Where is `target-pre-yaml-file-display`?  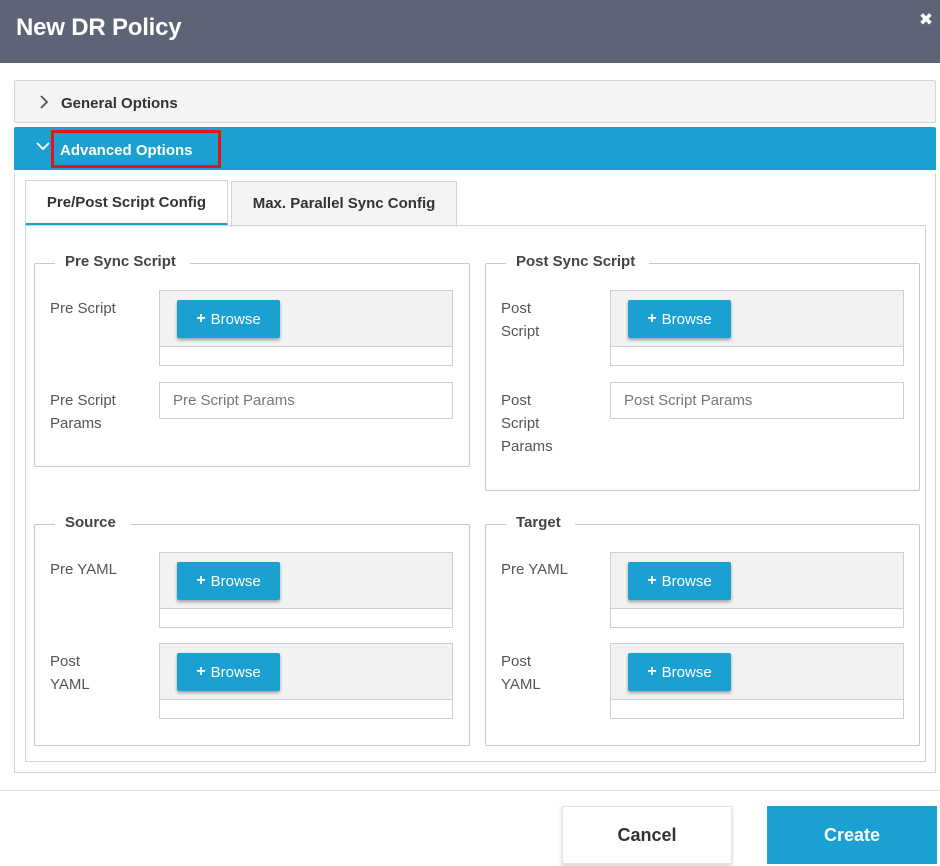 target-pre-yaml-file-display is located at coordinates (757, 617).